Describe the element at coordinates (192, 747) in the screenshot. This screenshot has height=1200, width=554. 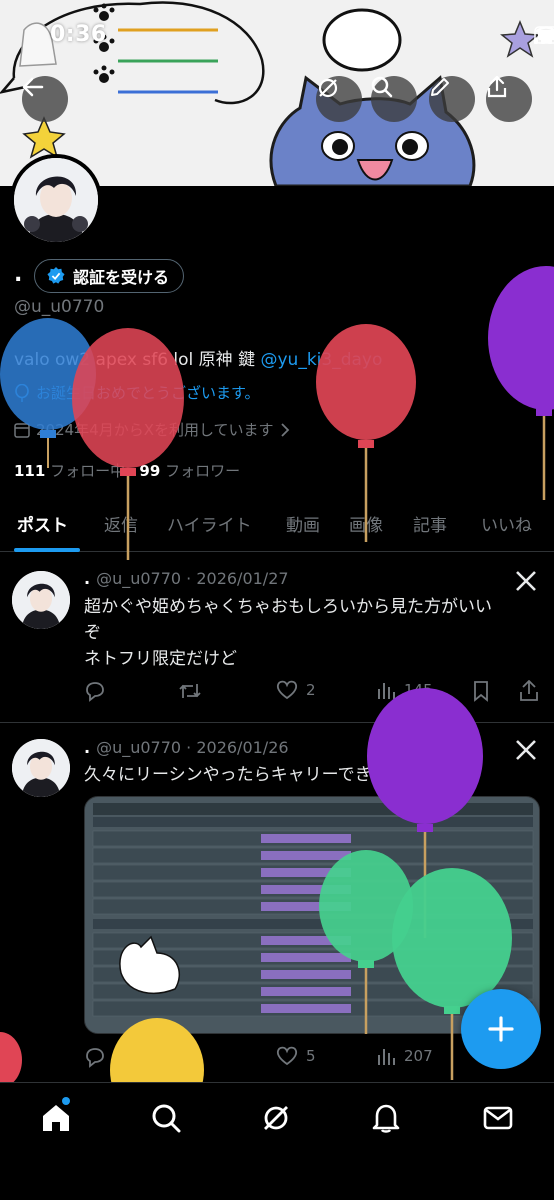
I see `post-meta: @u_u0770 · 2026/01/26` at that location.